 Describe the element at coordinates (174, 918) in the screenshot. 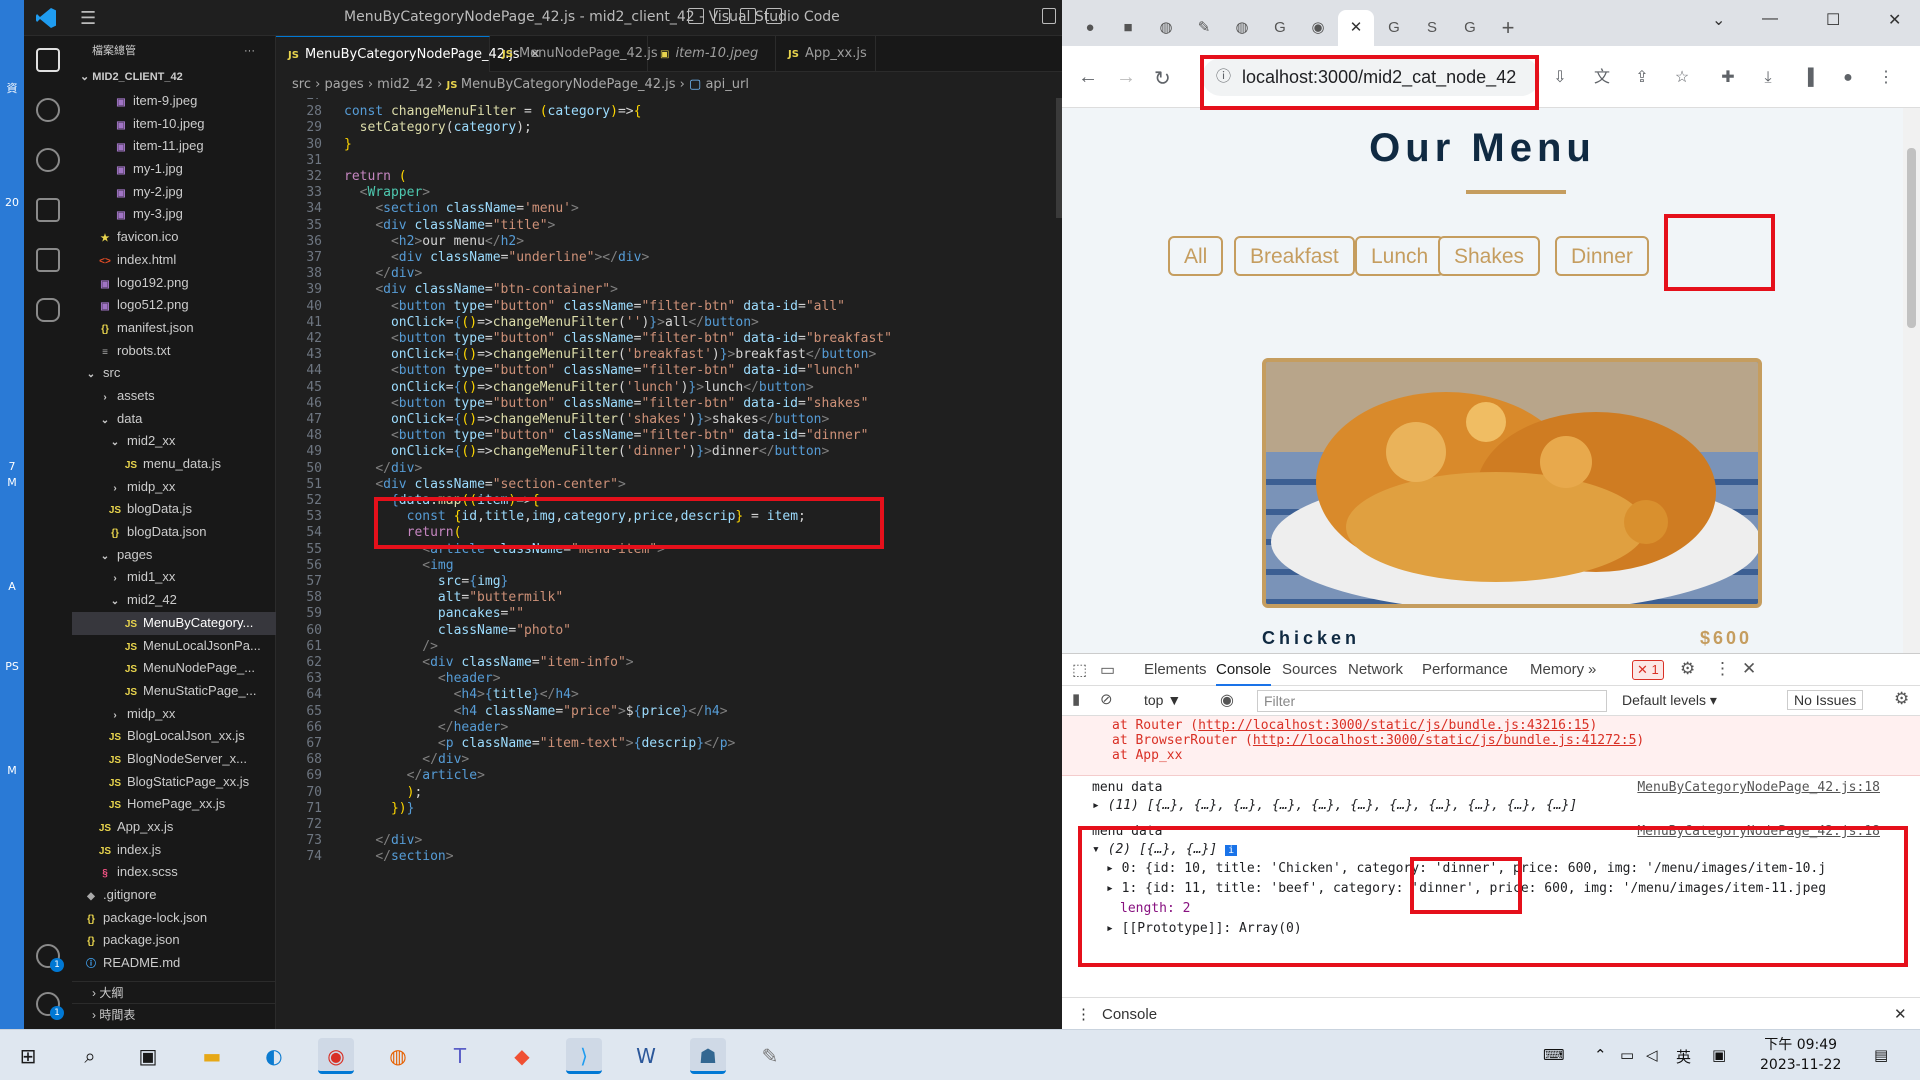

I see `file-tree-item: {} package-lock.json` at that location.